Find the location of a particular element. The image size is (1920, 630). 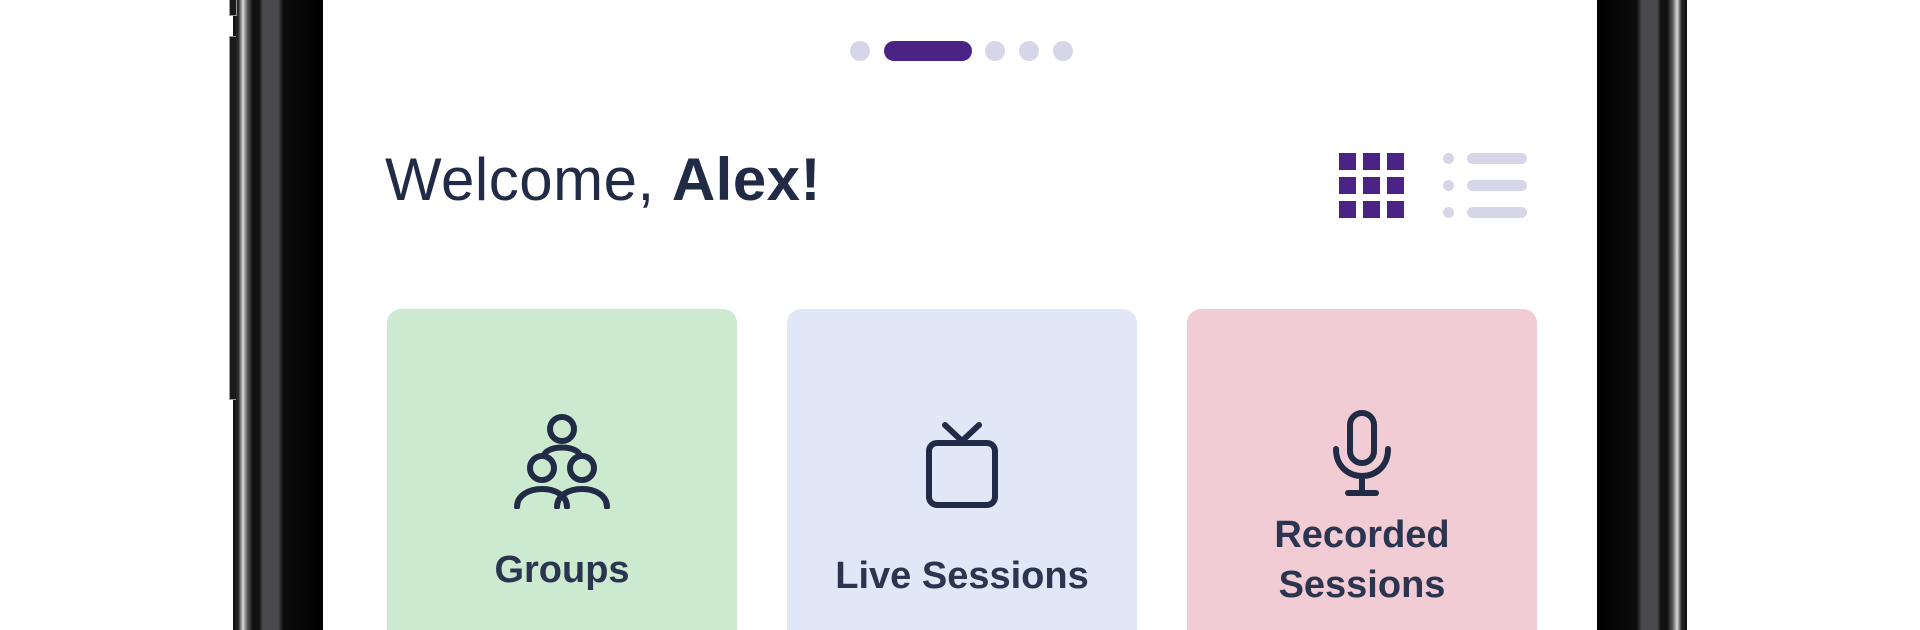

welcome-heading: Welcome, Alex! is located at coordinates (603, 179).